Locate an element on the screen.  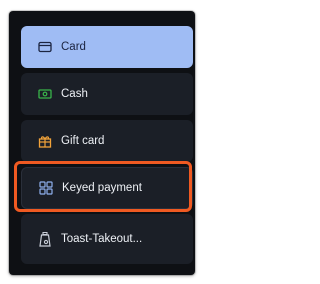
grid-icon is located at coordinates (46, 188).